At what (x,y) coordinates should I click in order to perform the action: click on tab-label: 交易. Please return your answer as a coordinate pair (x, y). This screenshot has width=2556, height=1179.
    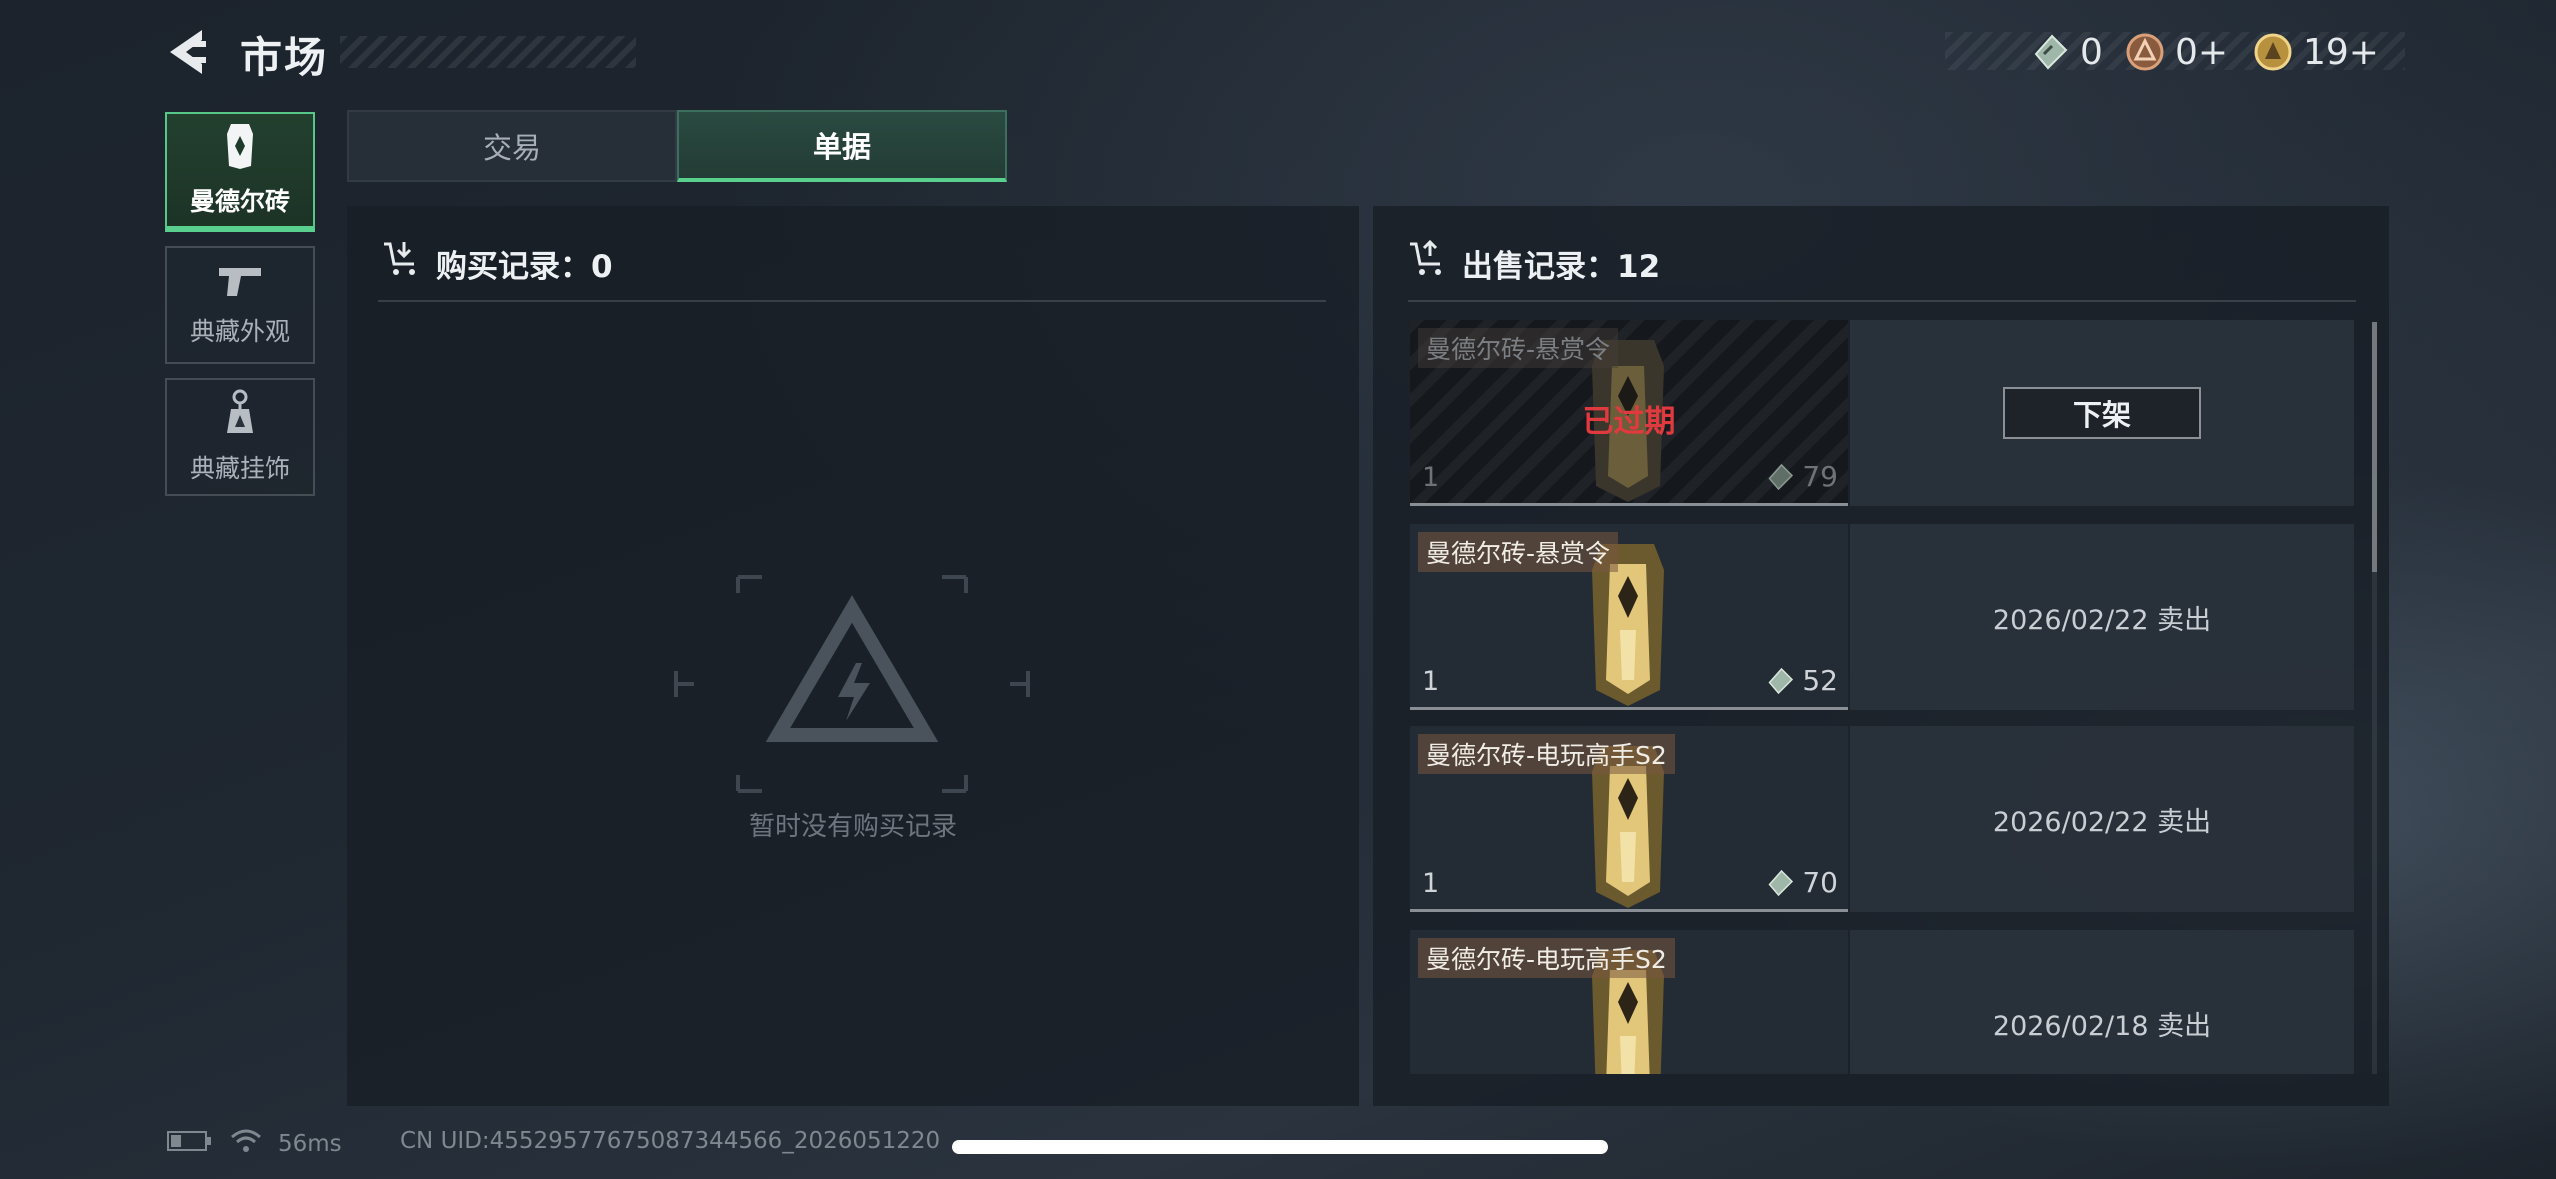
    Looking at the image, I should click on (511, 148).